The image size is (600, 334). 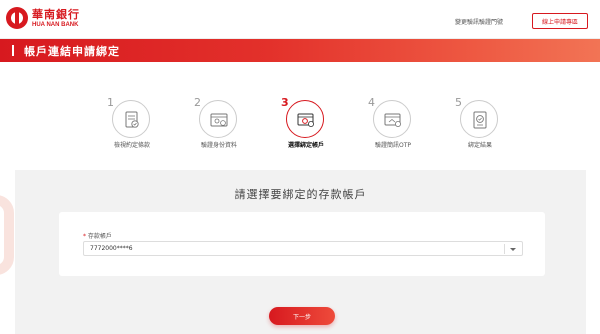 I want to click on step-label: 驗證簡訊OTP, so click(x=392, y=145).